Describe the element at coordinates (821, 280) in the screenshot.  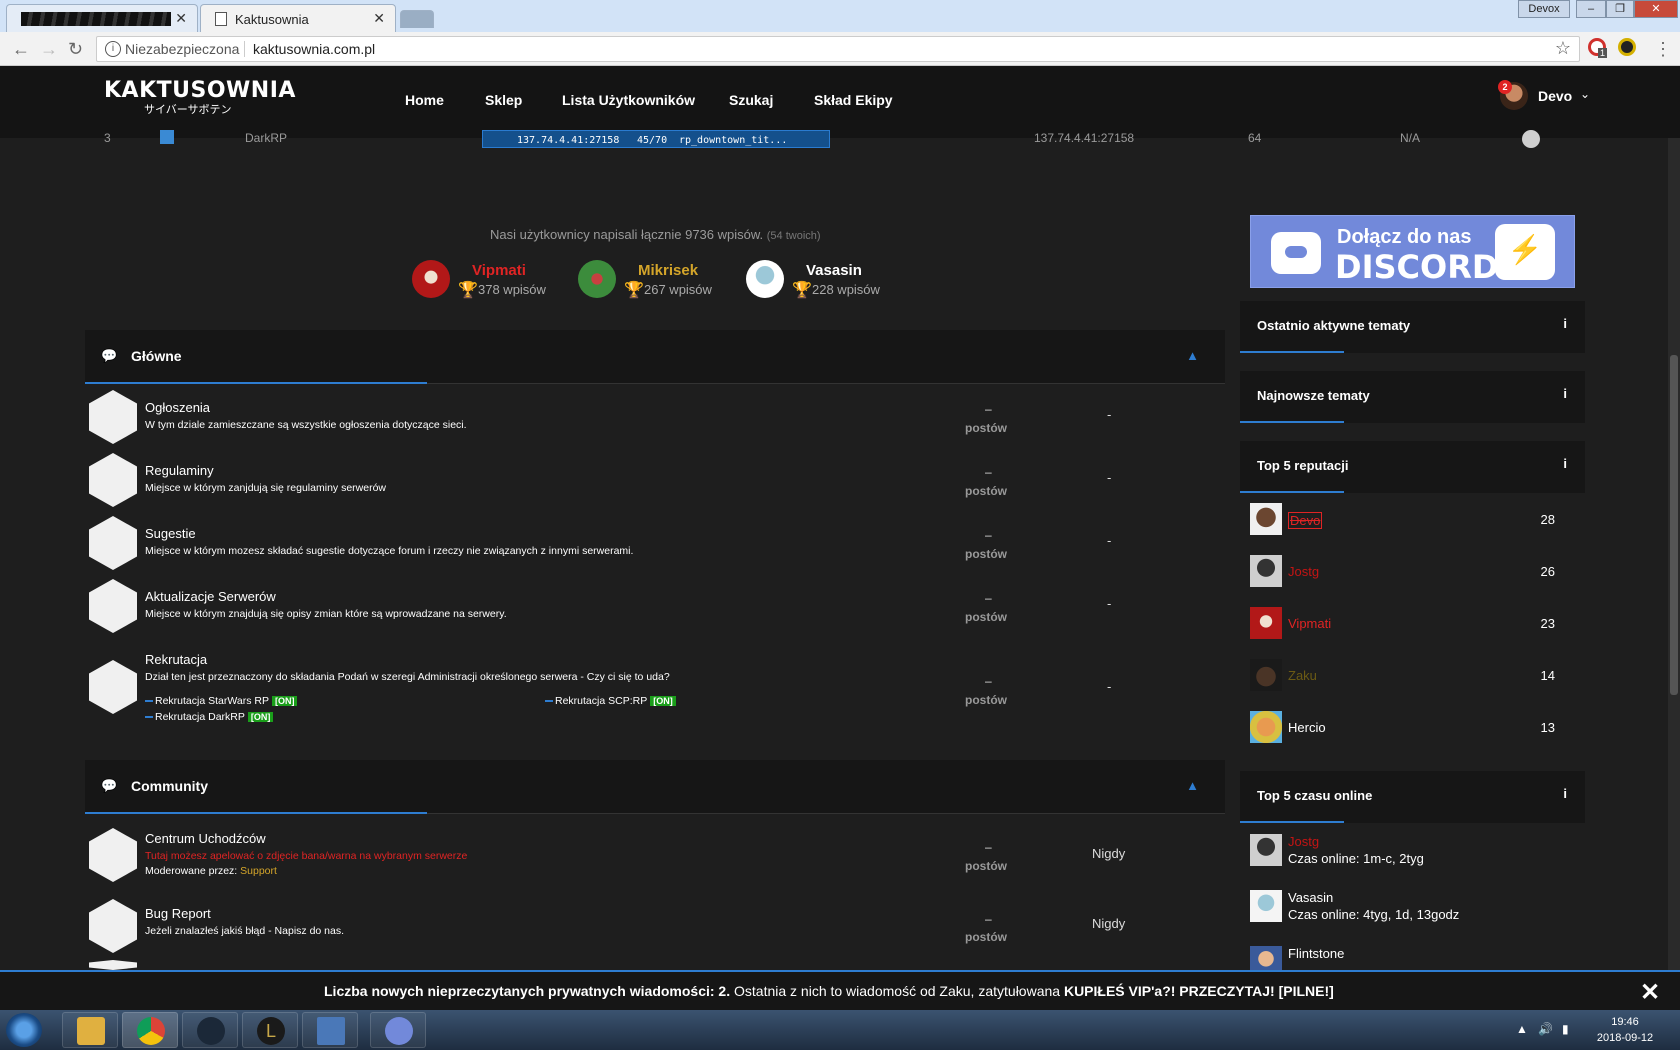
I see `top-poster-3: Vasasin 🏆 228 wpisów` at that location.